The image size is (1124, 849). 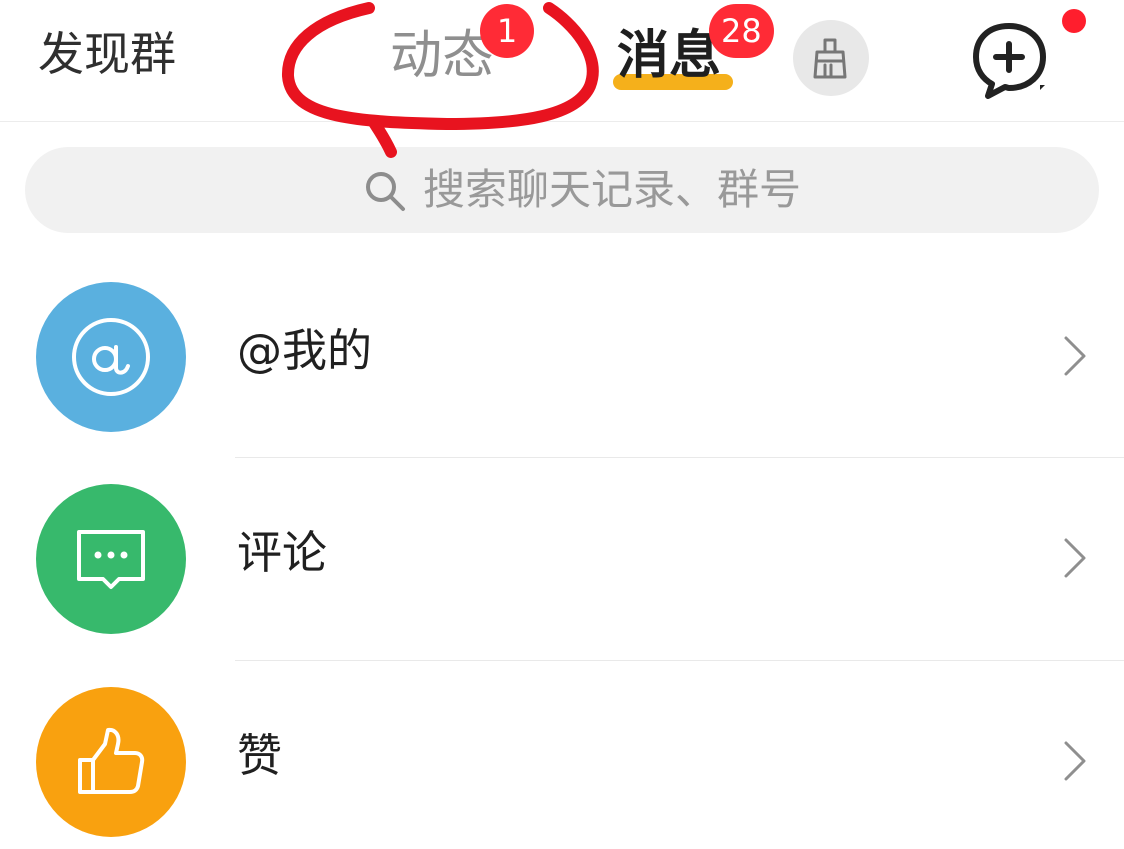 I want to click on thumbs-up-icon, so click(x=111, y=760).